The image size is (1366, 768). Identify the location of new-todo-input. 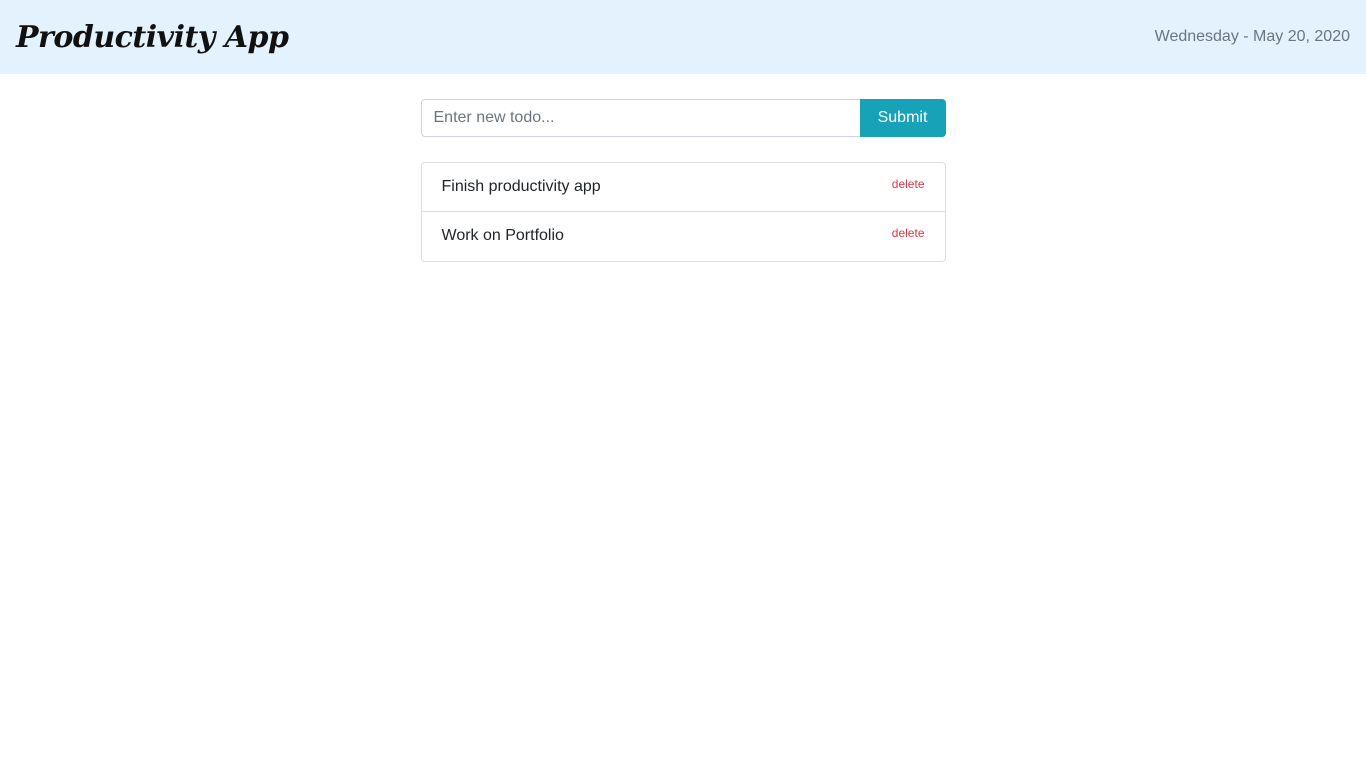
(640, 118).